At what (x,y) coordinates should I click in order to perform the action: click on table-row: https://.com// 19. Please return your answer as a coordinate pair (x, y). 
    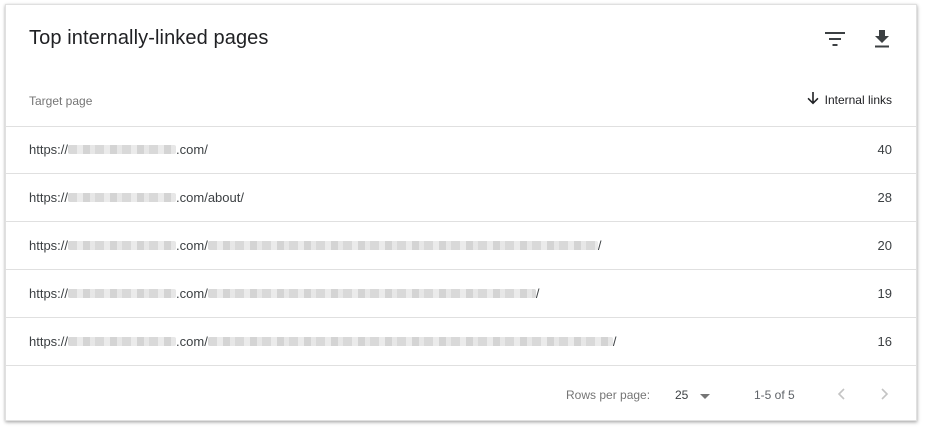
    Looking at the image, I should click on (461, 294).